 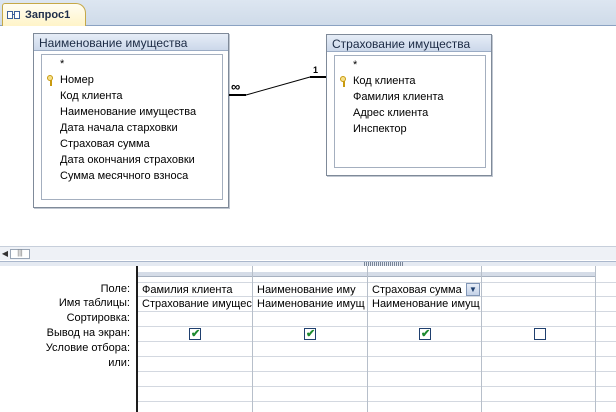 What do you see at coordinates (195, 304) in the screenshot?
I see `grid-table-cell: Страхование имущес` at bounding box center [195, 304].